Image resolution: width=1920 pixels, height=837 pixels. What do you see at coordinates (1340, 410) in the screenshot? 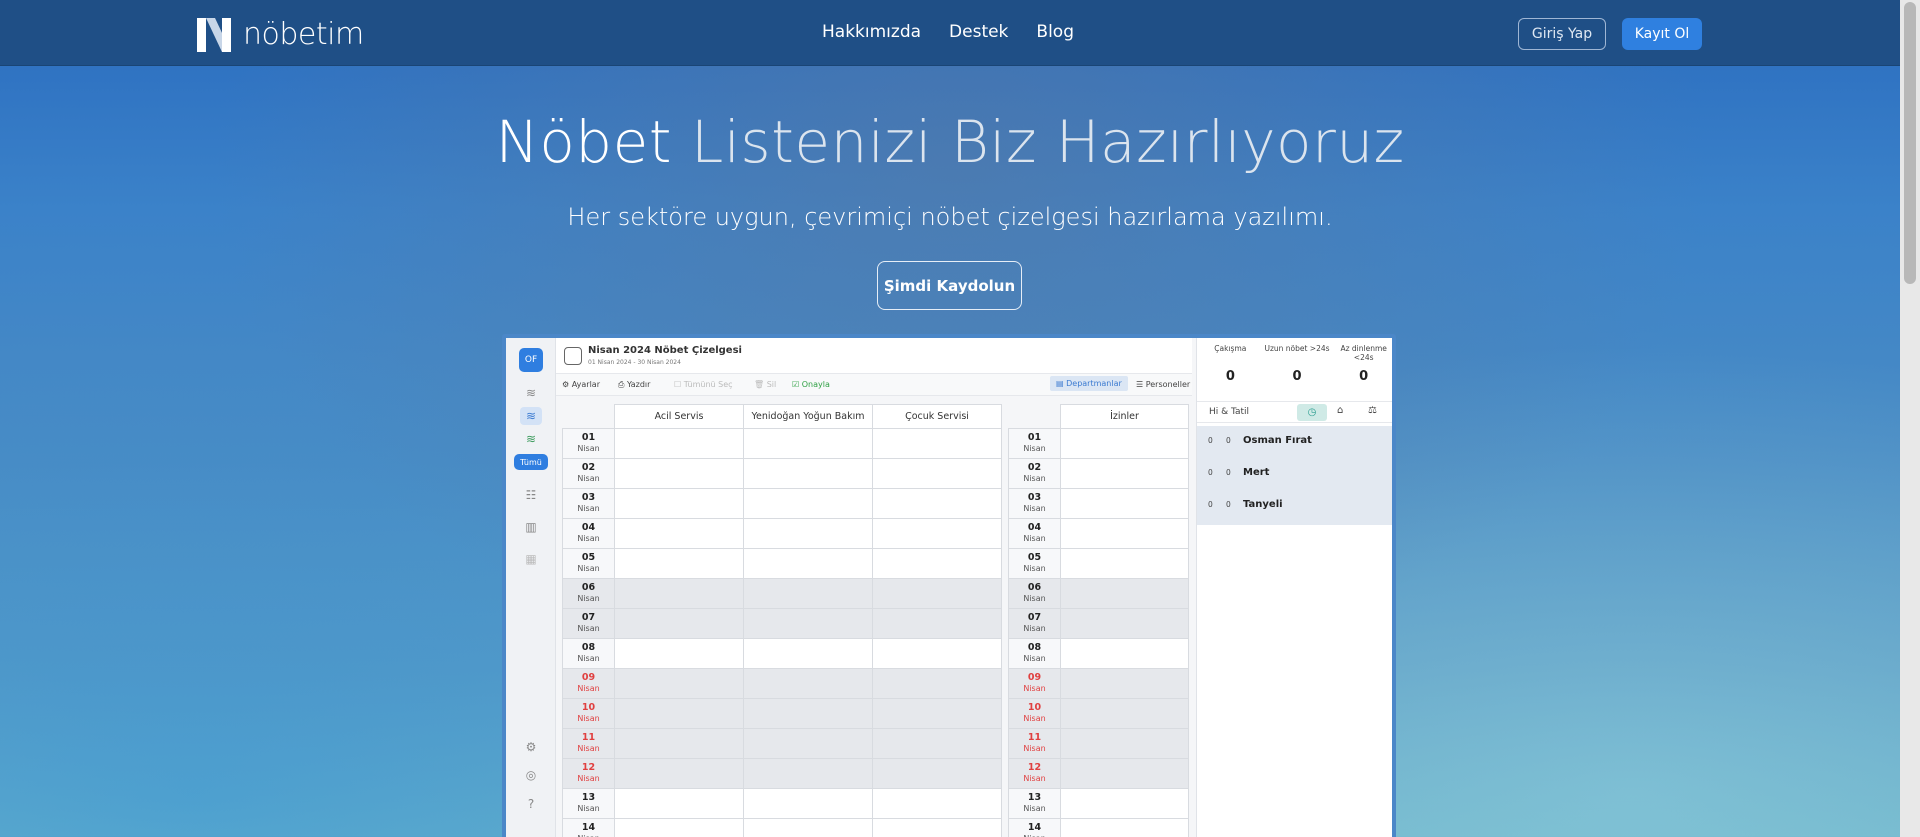
I see `building-icon: ⌂` at bounding box center [1340, 410].